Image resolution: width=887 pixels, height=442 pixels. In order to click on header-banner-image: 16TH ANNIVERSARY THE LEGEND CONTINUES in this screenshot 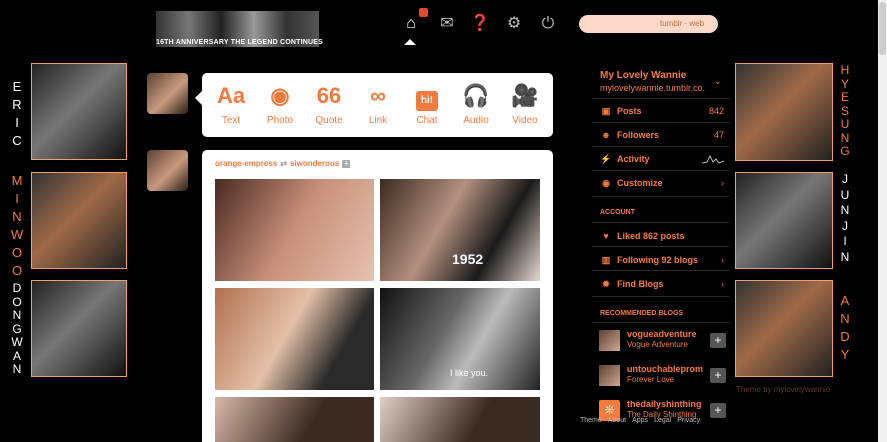, I will do `click(239, 29)`.